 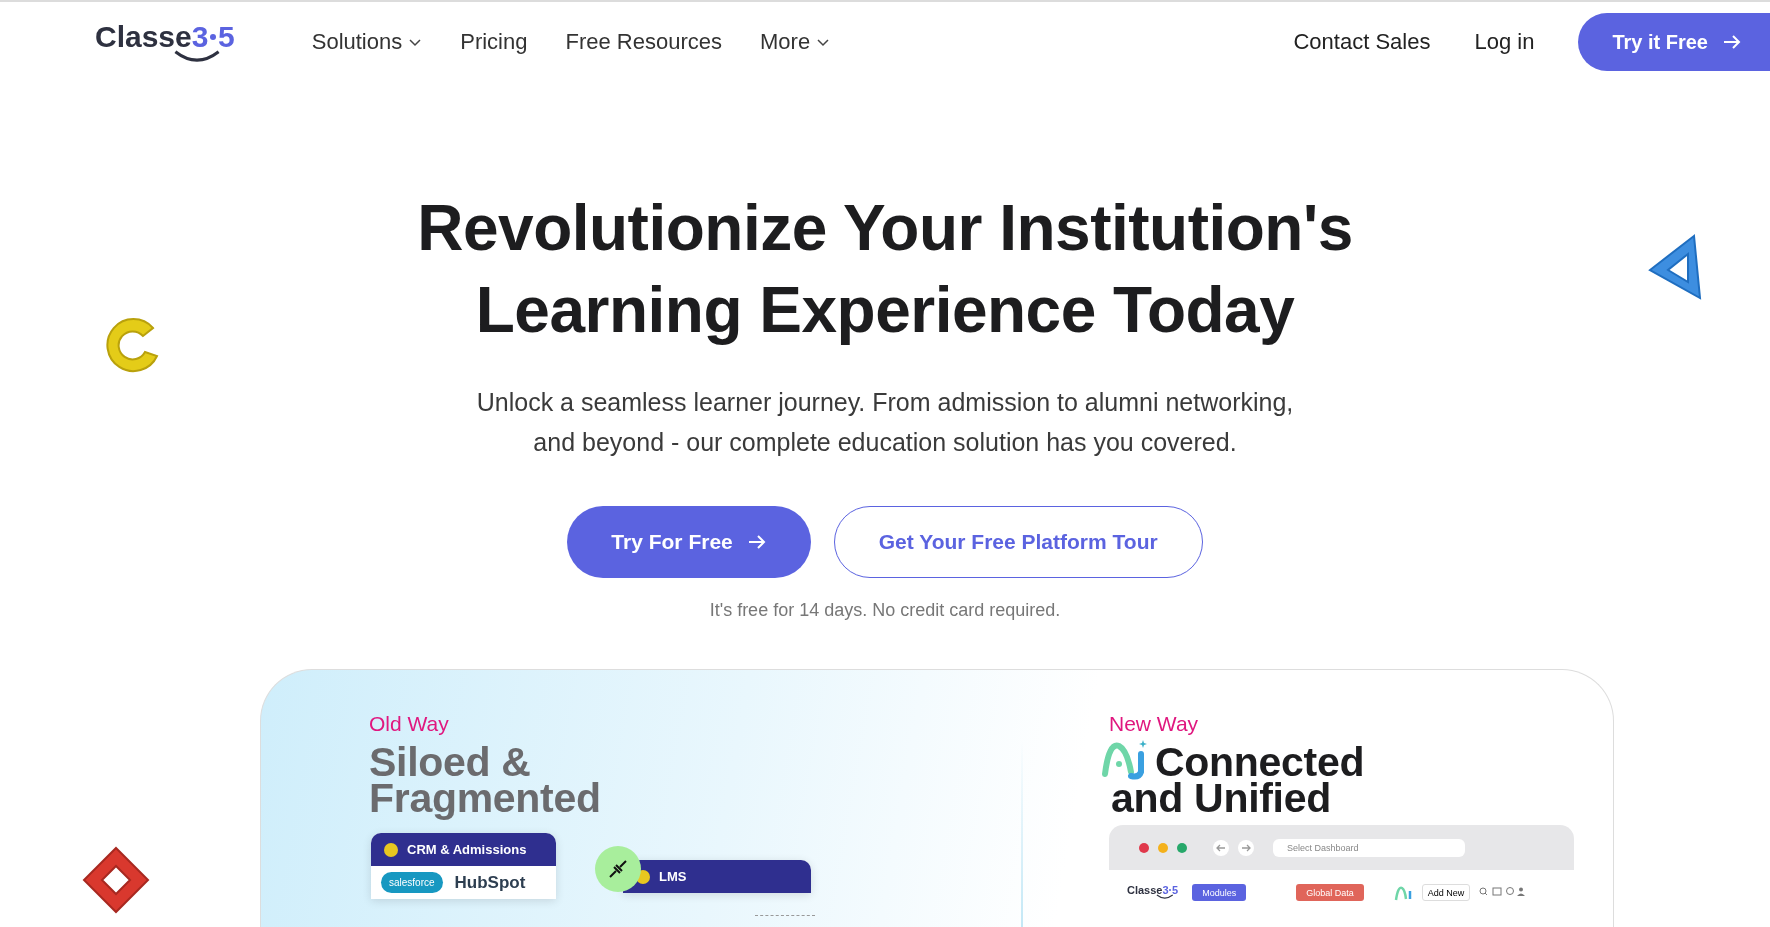 I want to click on hero-subtitle: Unlock a seamless learner journey. From admission to alumni networking, and beyond - our complete education solution has you covered., so click(x=885, y=422).